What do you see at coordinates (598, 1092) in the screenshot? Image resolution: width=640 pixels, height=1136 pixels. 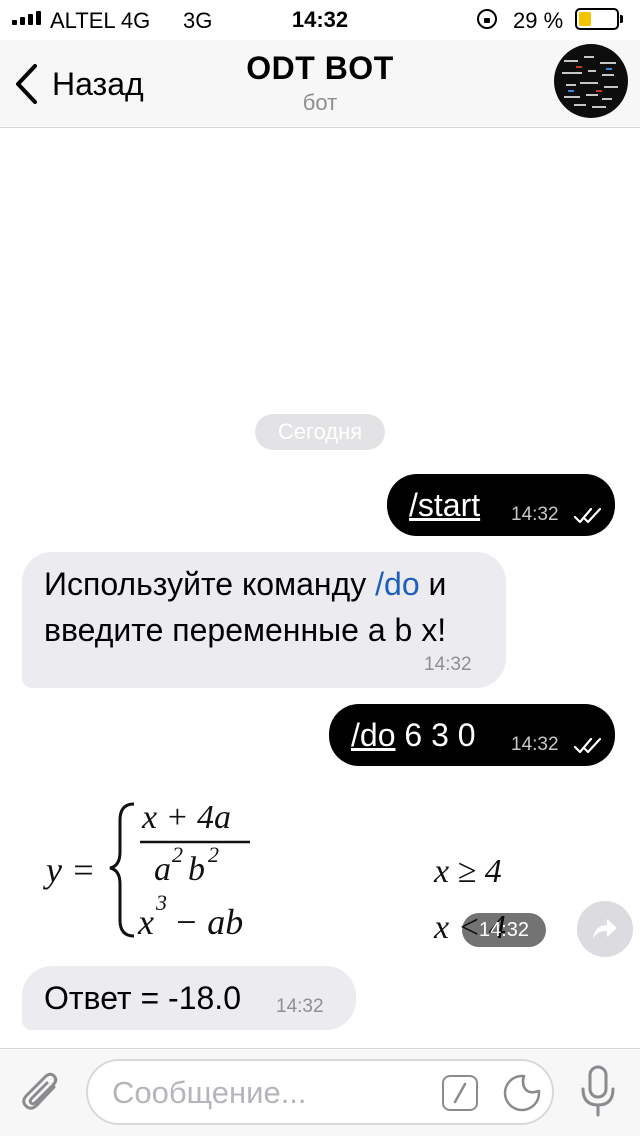 I see `microphone-icon` at bounding box center [598, 1092].